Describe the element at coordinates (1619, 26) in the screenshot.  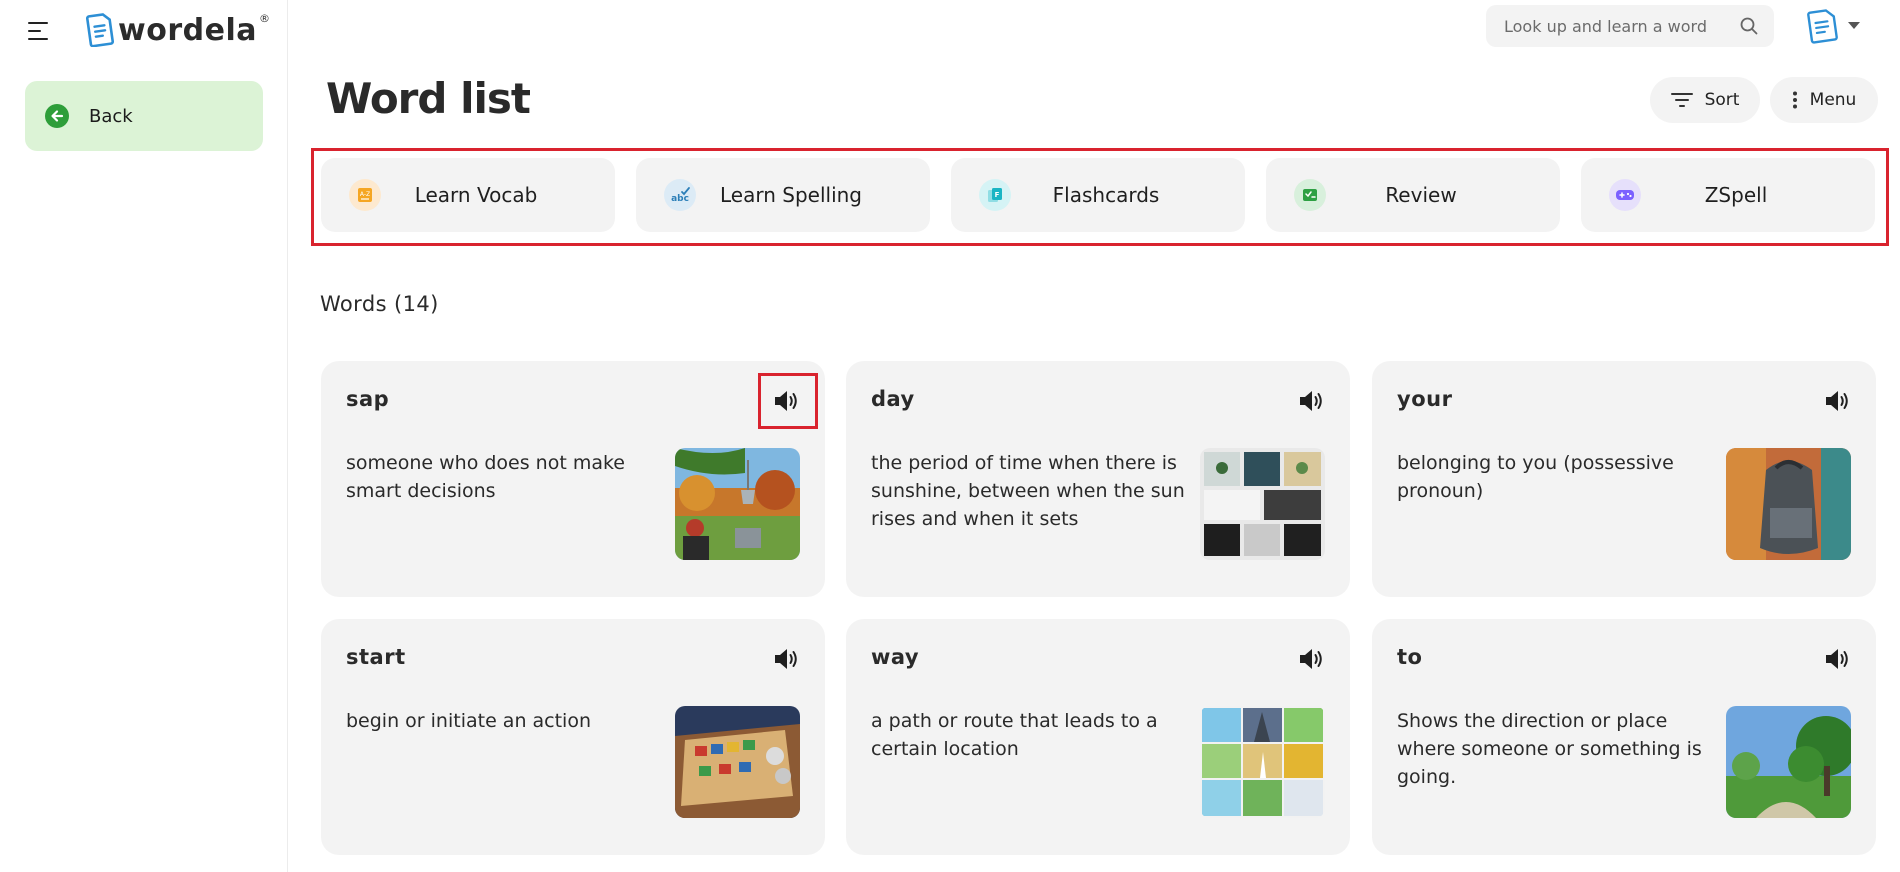
I see `search-input` at that location.